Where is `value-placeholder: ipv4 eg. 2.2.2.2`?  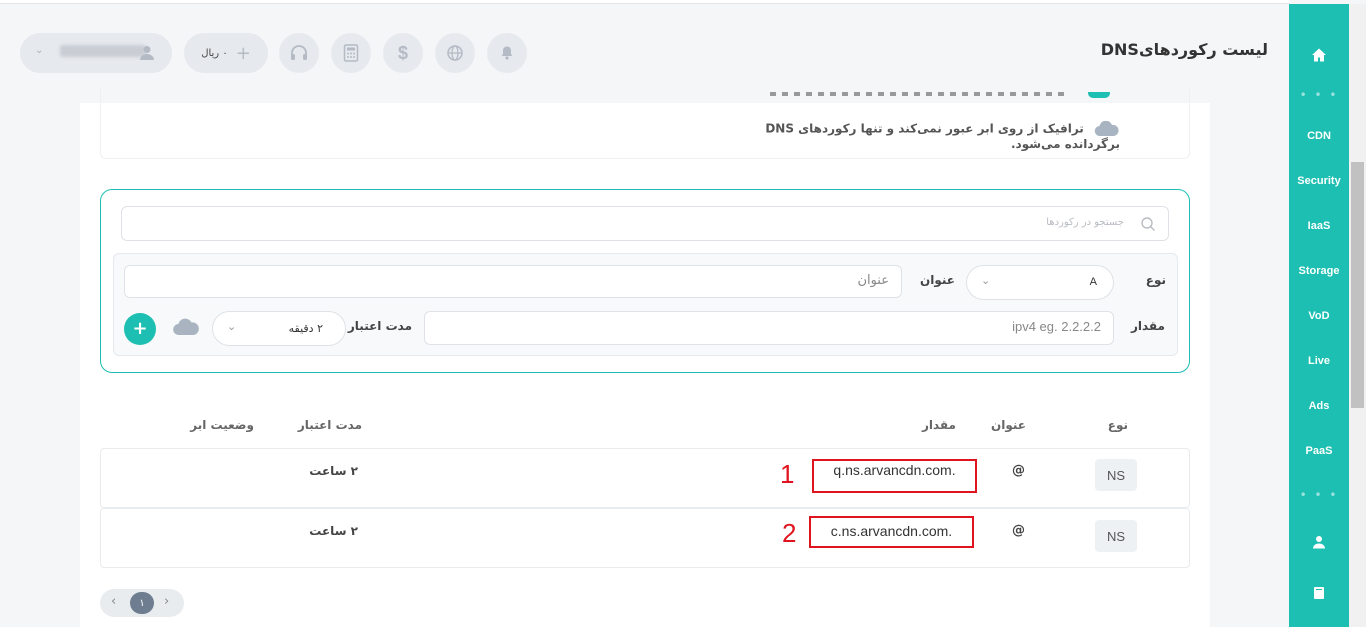
value-placeholder: ipv4 eg. 2.2.2.2 is located at coordinates (1056, 326).